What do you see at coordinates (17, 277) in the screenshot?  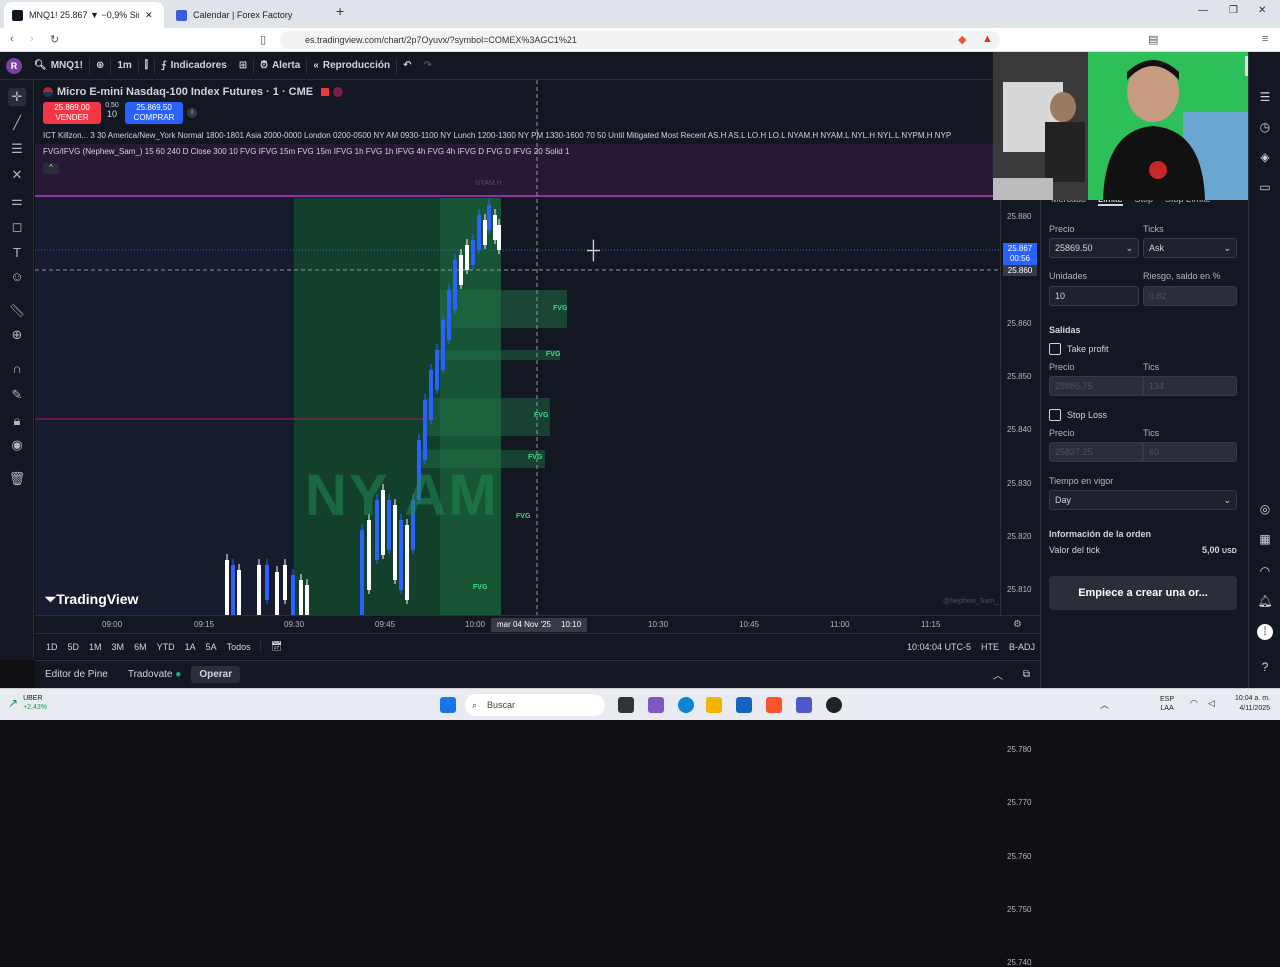 I see `emoji-icon: ☺` at bounding box center [17, 277].